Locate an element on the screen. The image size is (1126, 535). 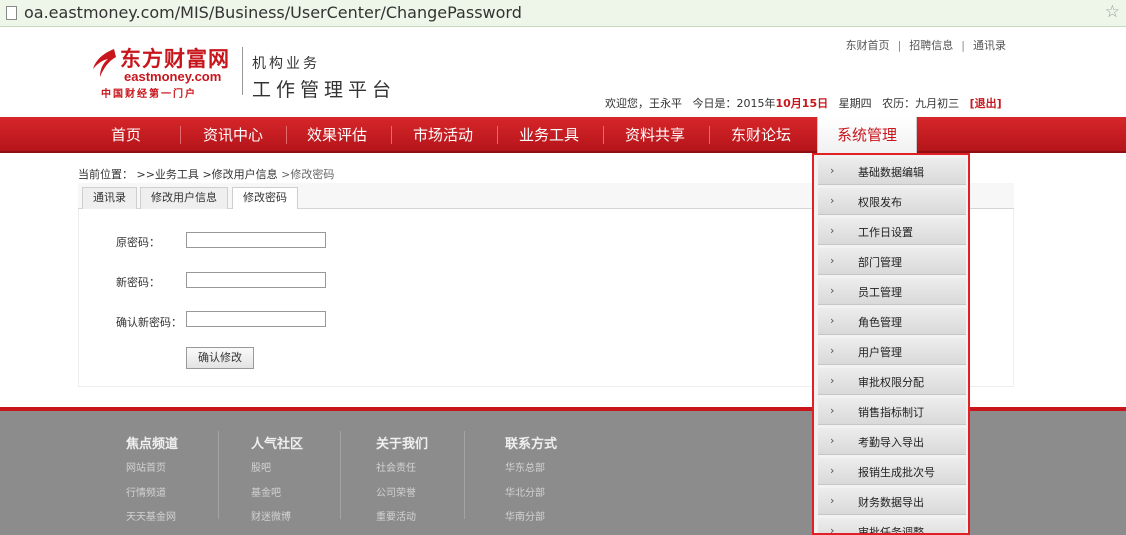
dropdown-item-label: 基础数据编辑 is located at coordinates (891, 172).